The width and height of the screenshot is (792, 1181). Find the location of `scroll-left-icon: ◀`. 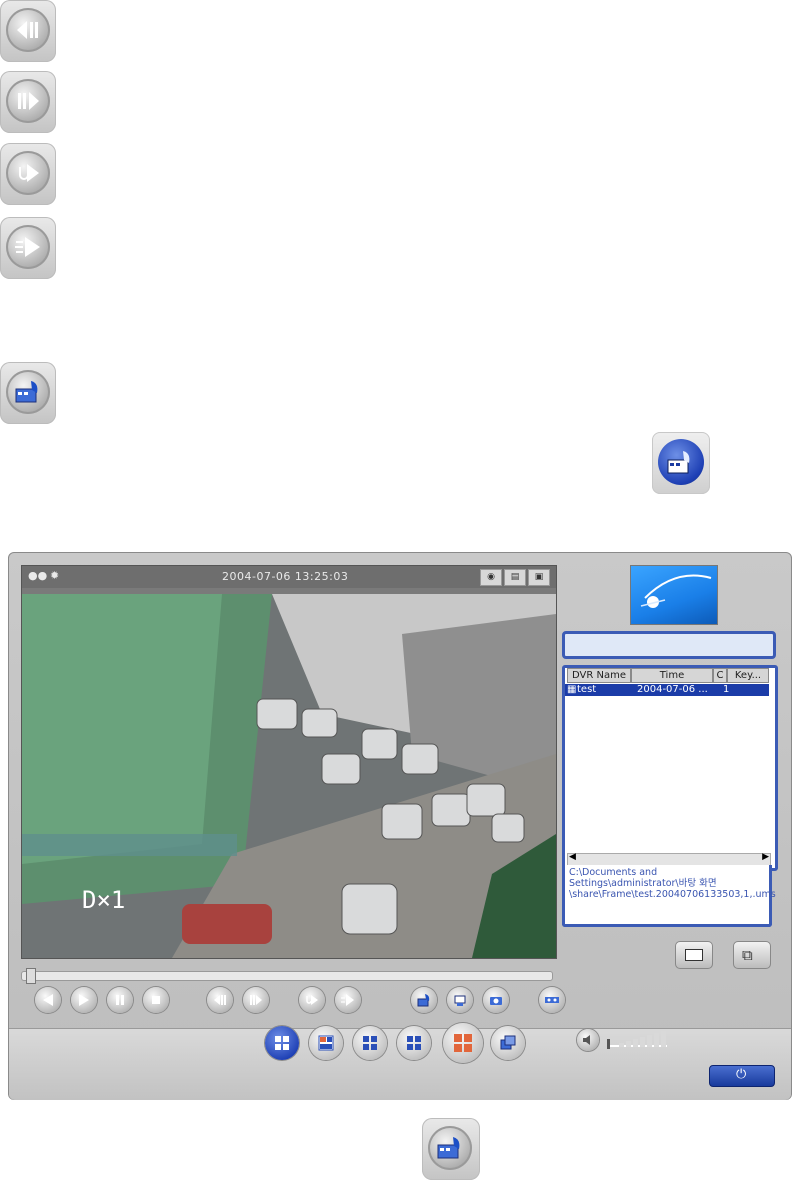

scroll-left-icon: ◀ is located at coordinates (572, 857).